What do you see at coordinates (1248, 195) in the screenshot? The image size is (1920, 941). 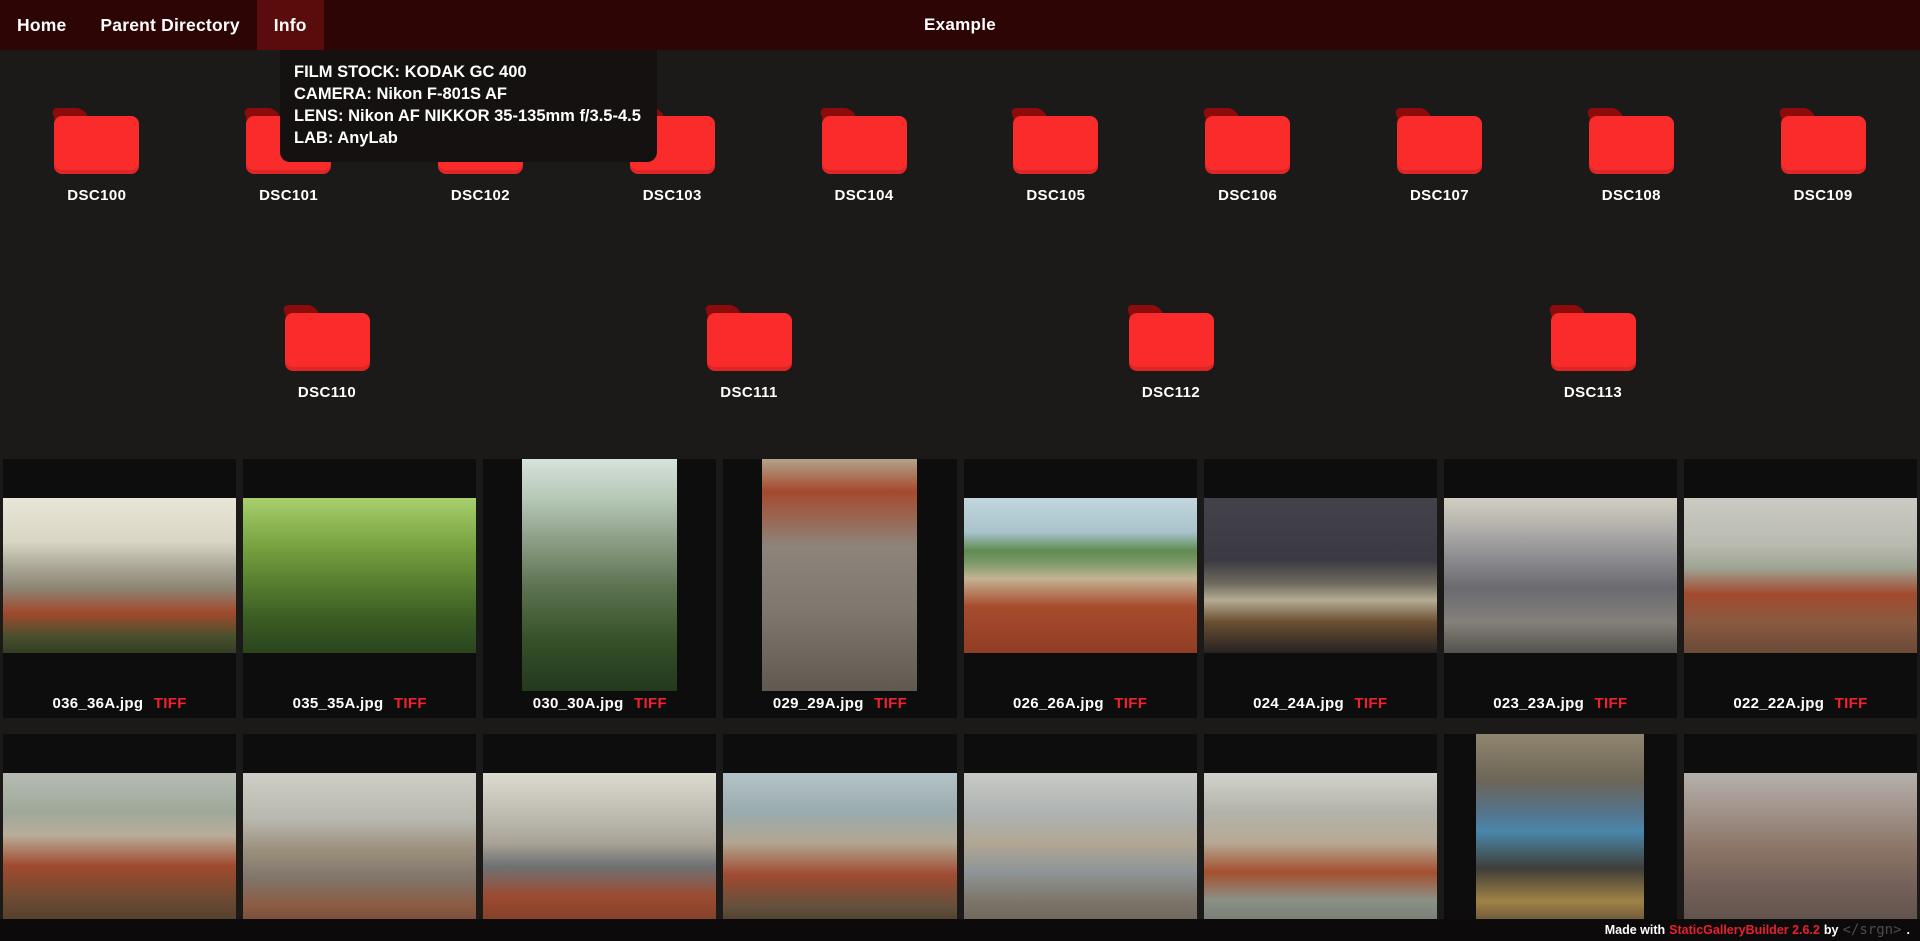 I see `folder-label: DSC106` at bounding box center [1248, 195].